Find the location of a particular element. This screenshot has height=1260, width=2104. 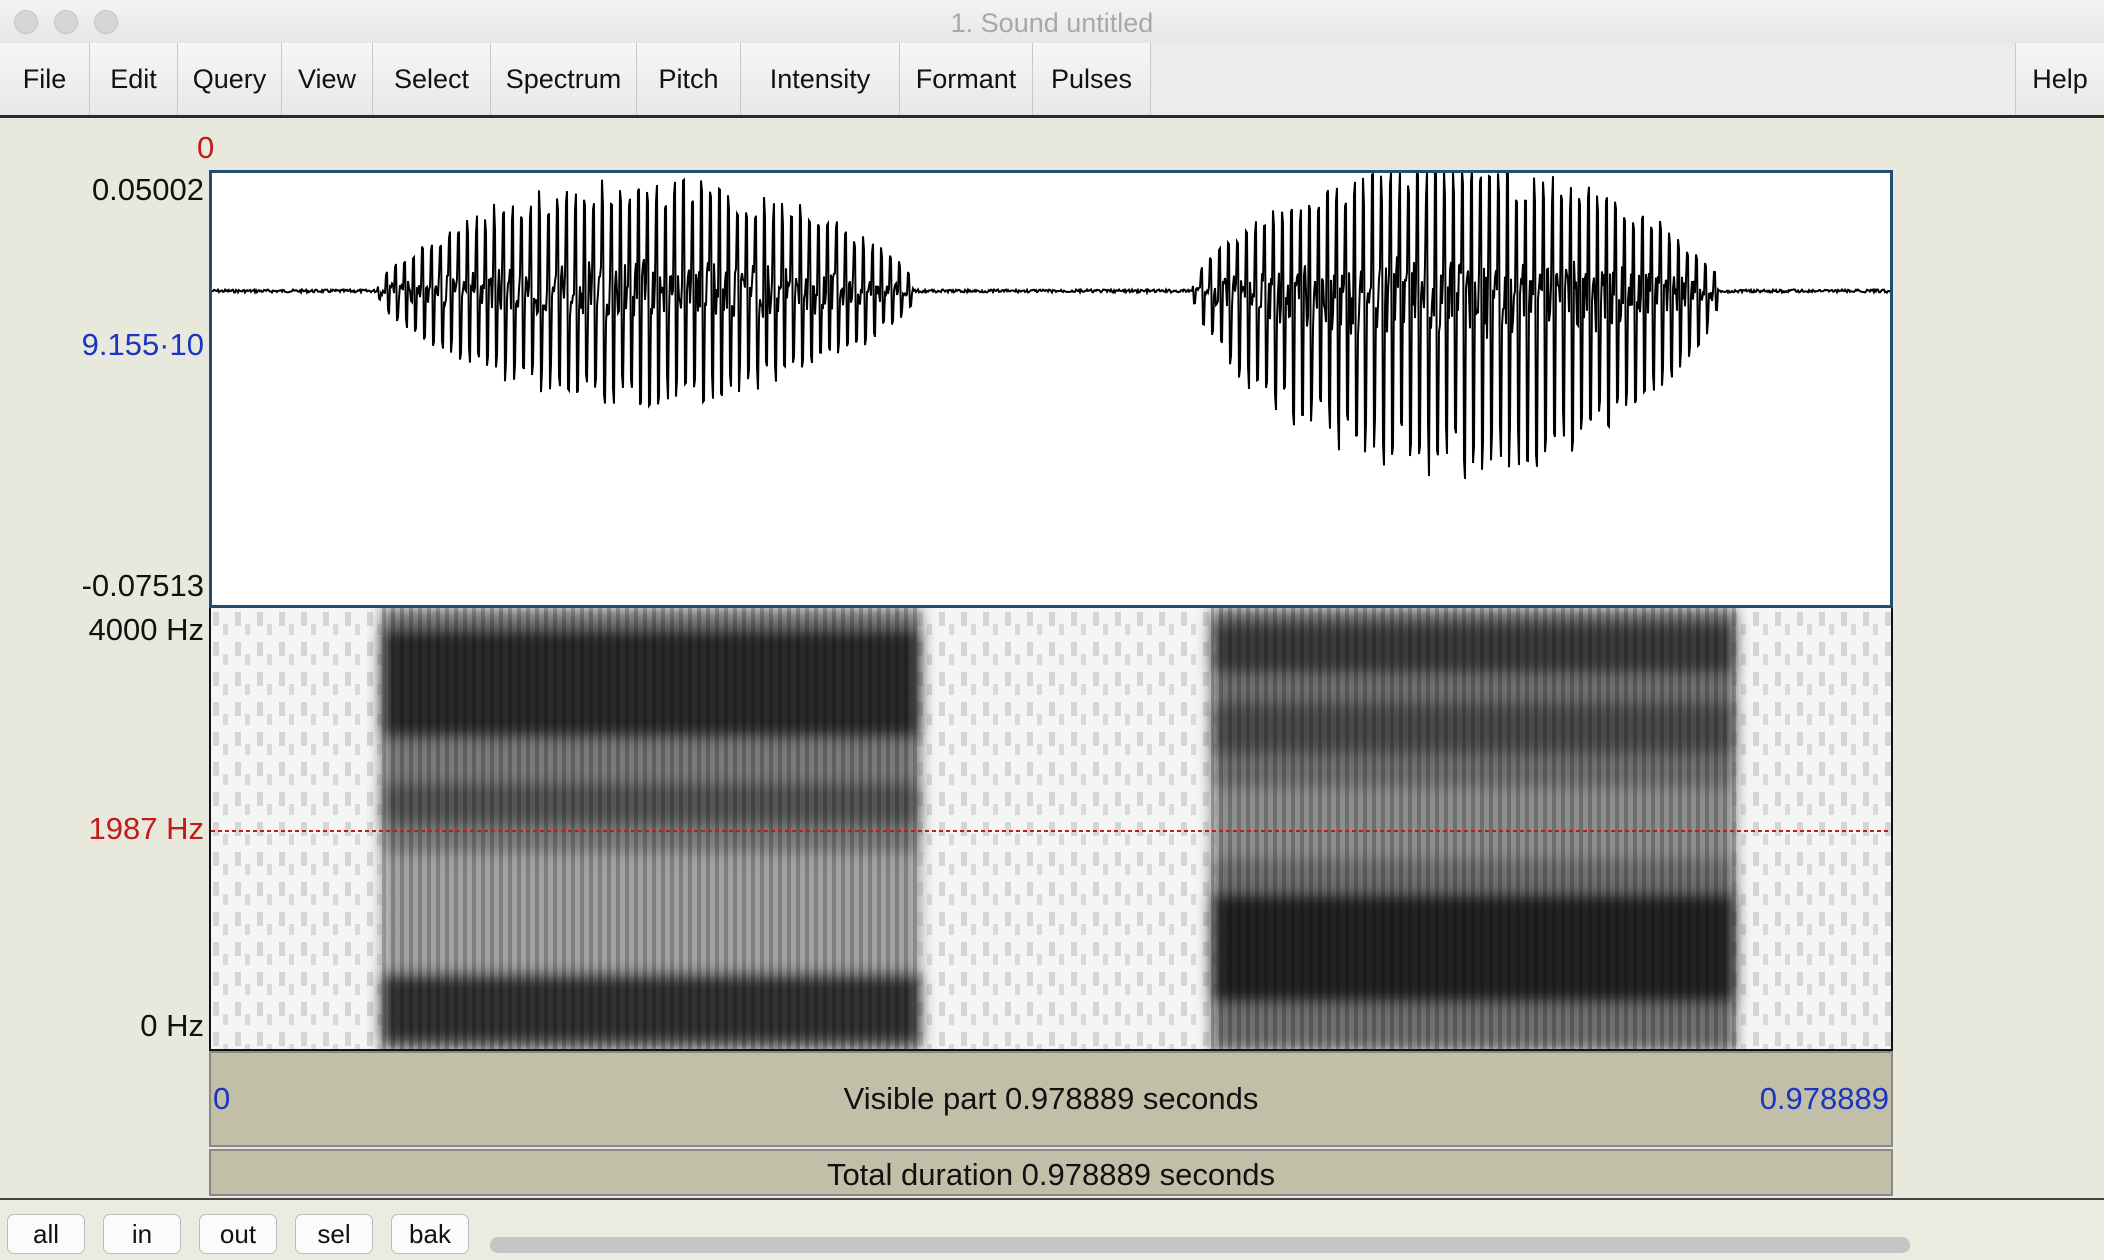

bottom-controls: all in out sel bak is located at coordinates (1052, 1229).